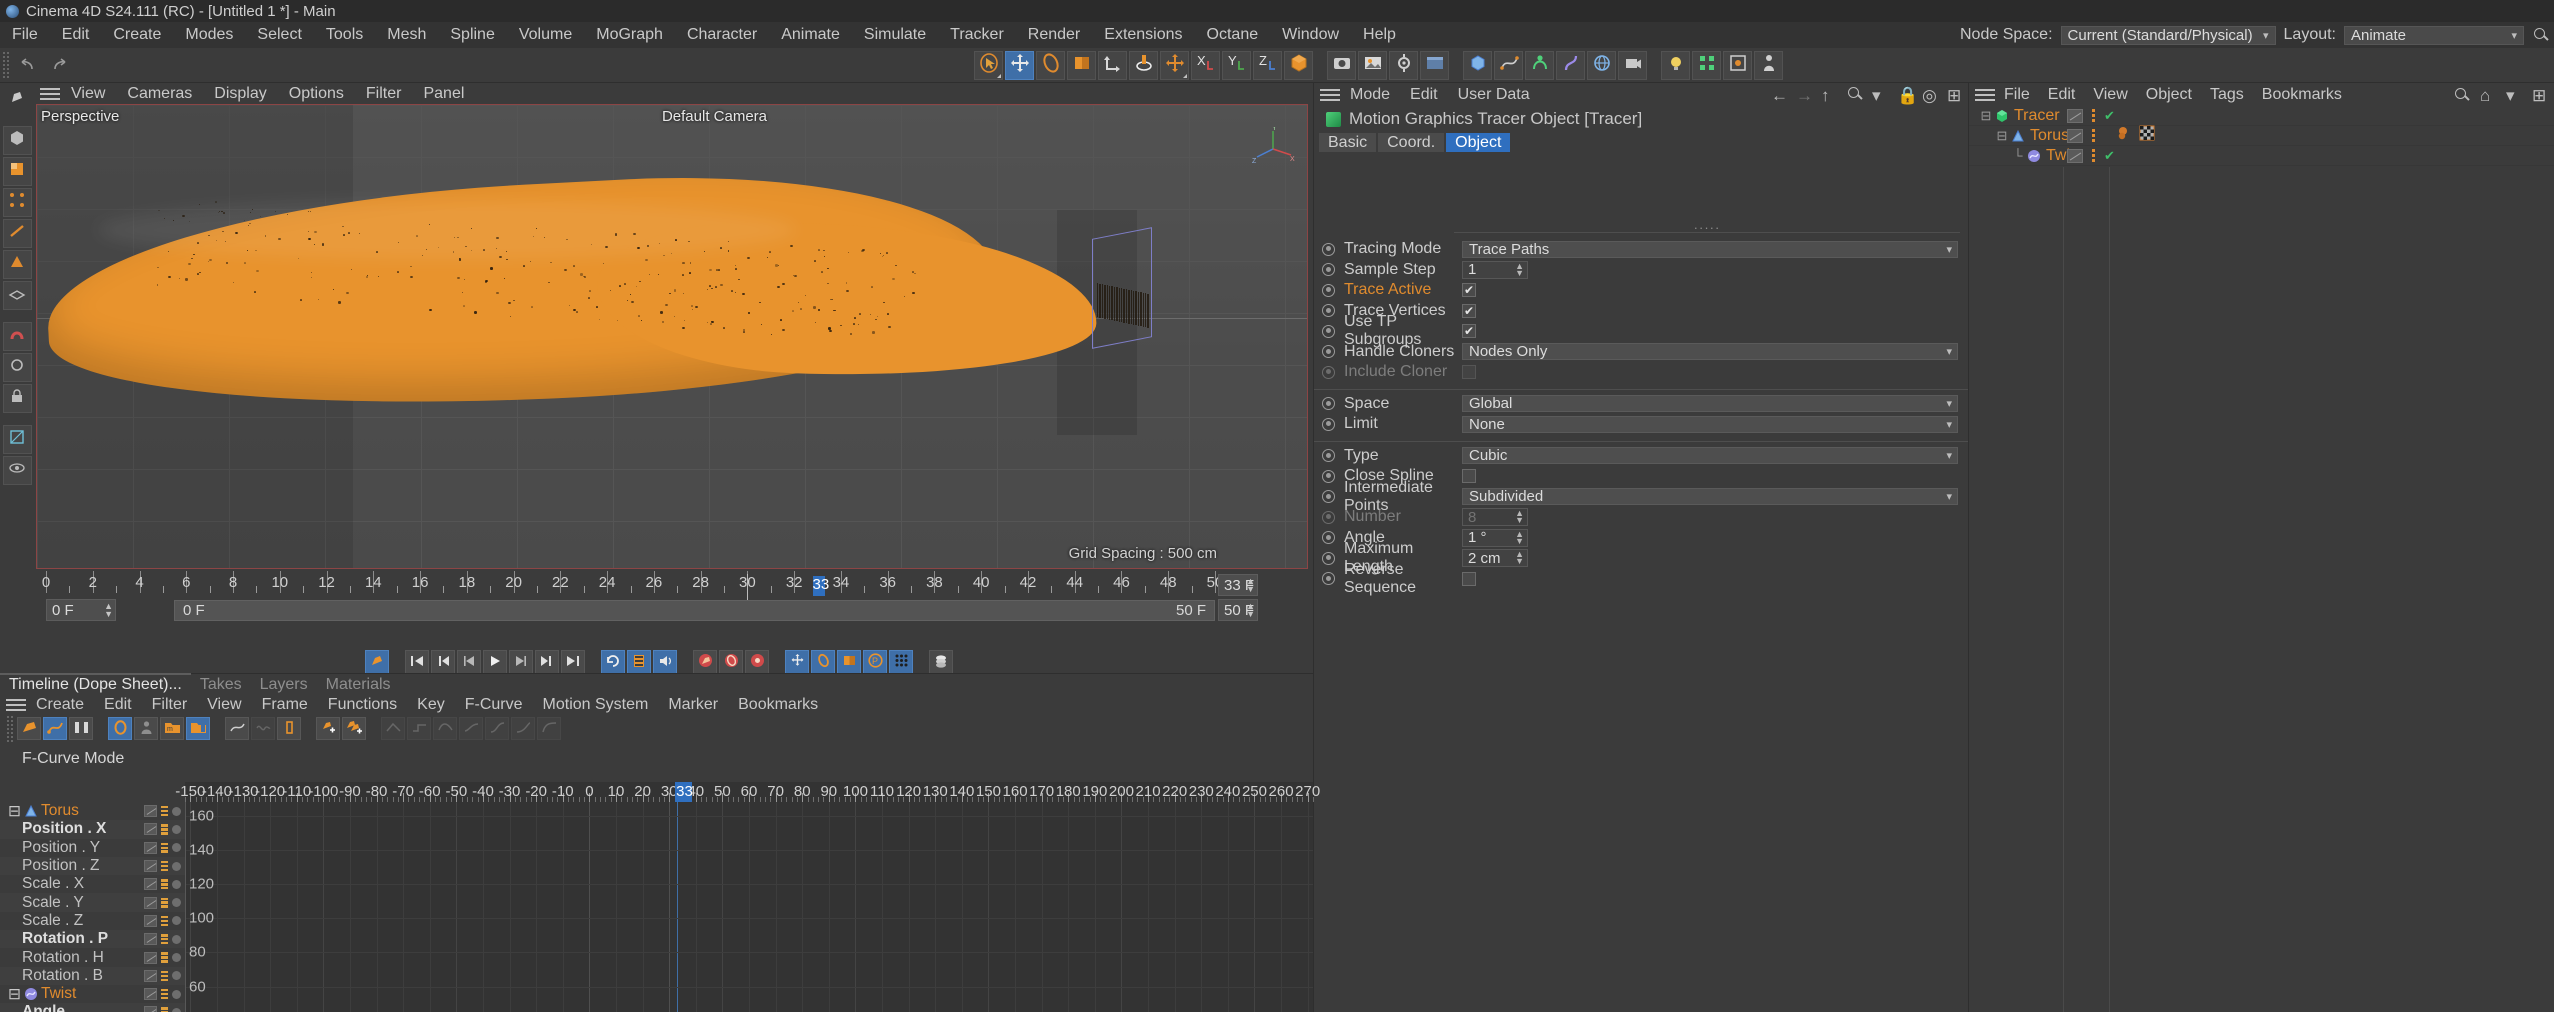  Describe the element at coordinates (92, 866) in the screenshot. I see `track-row: Position . Z` at that location.